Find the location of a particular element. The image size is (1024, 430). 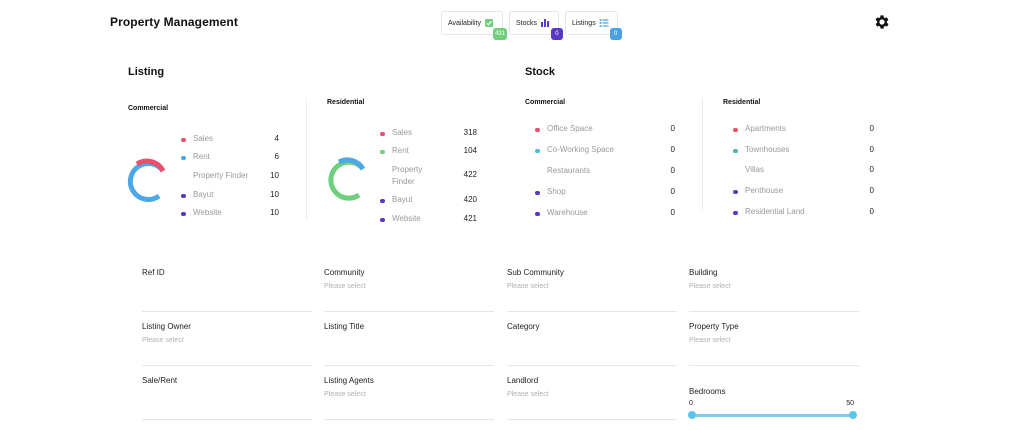

legend-item: Apartments 0 is located at coordinates (803, 131).